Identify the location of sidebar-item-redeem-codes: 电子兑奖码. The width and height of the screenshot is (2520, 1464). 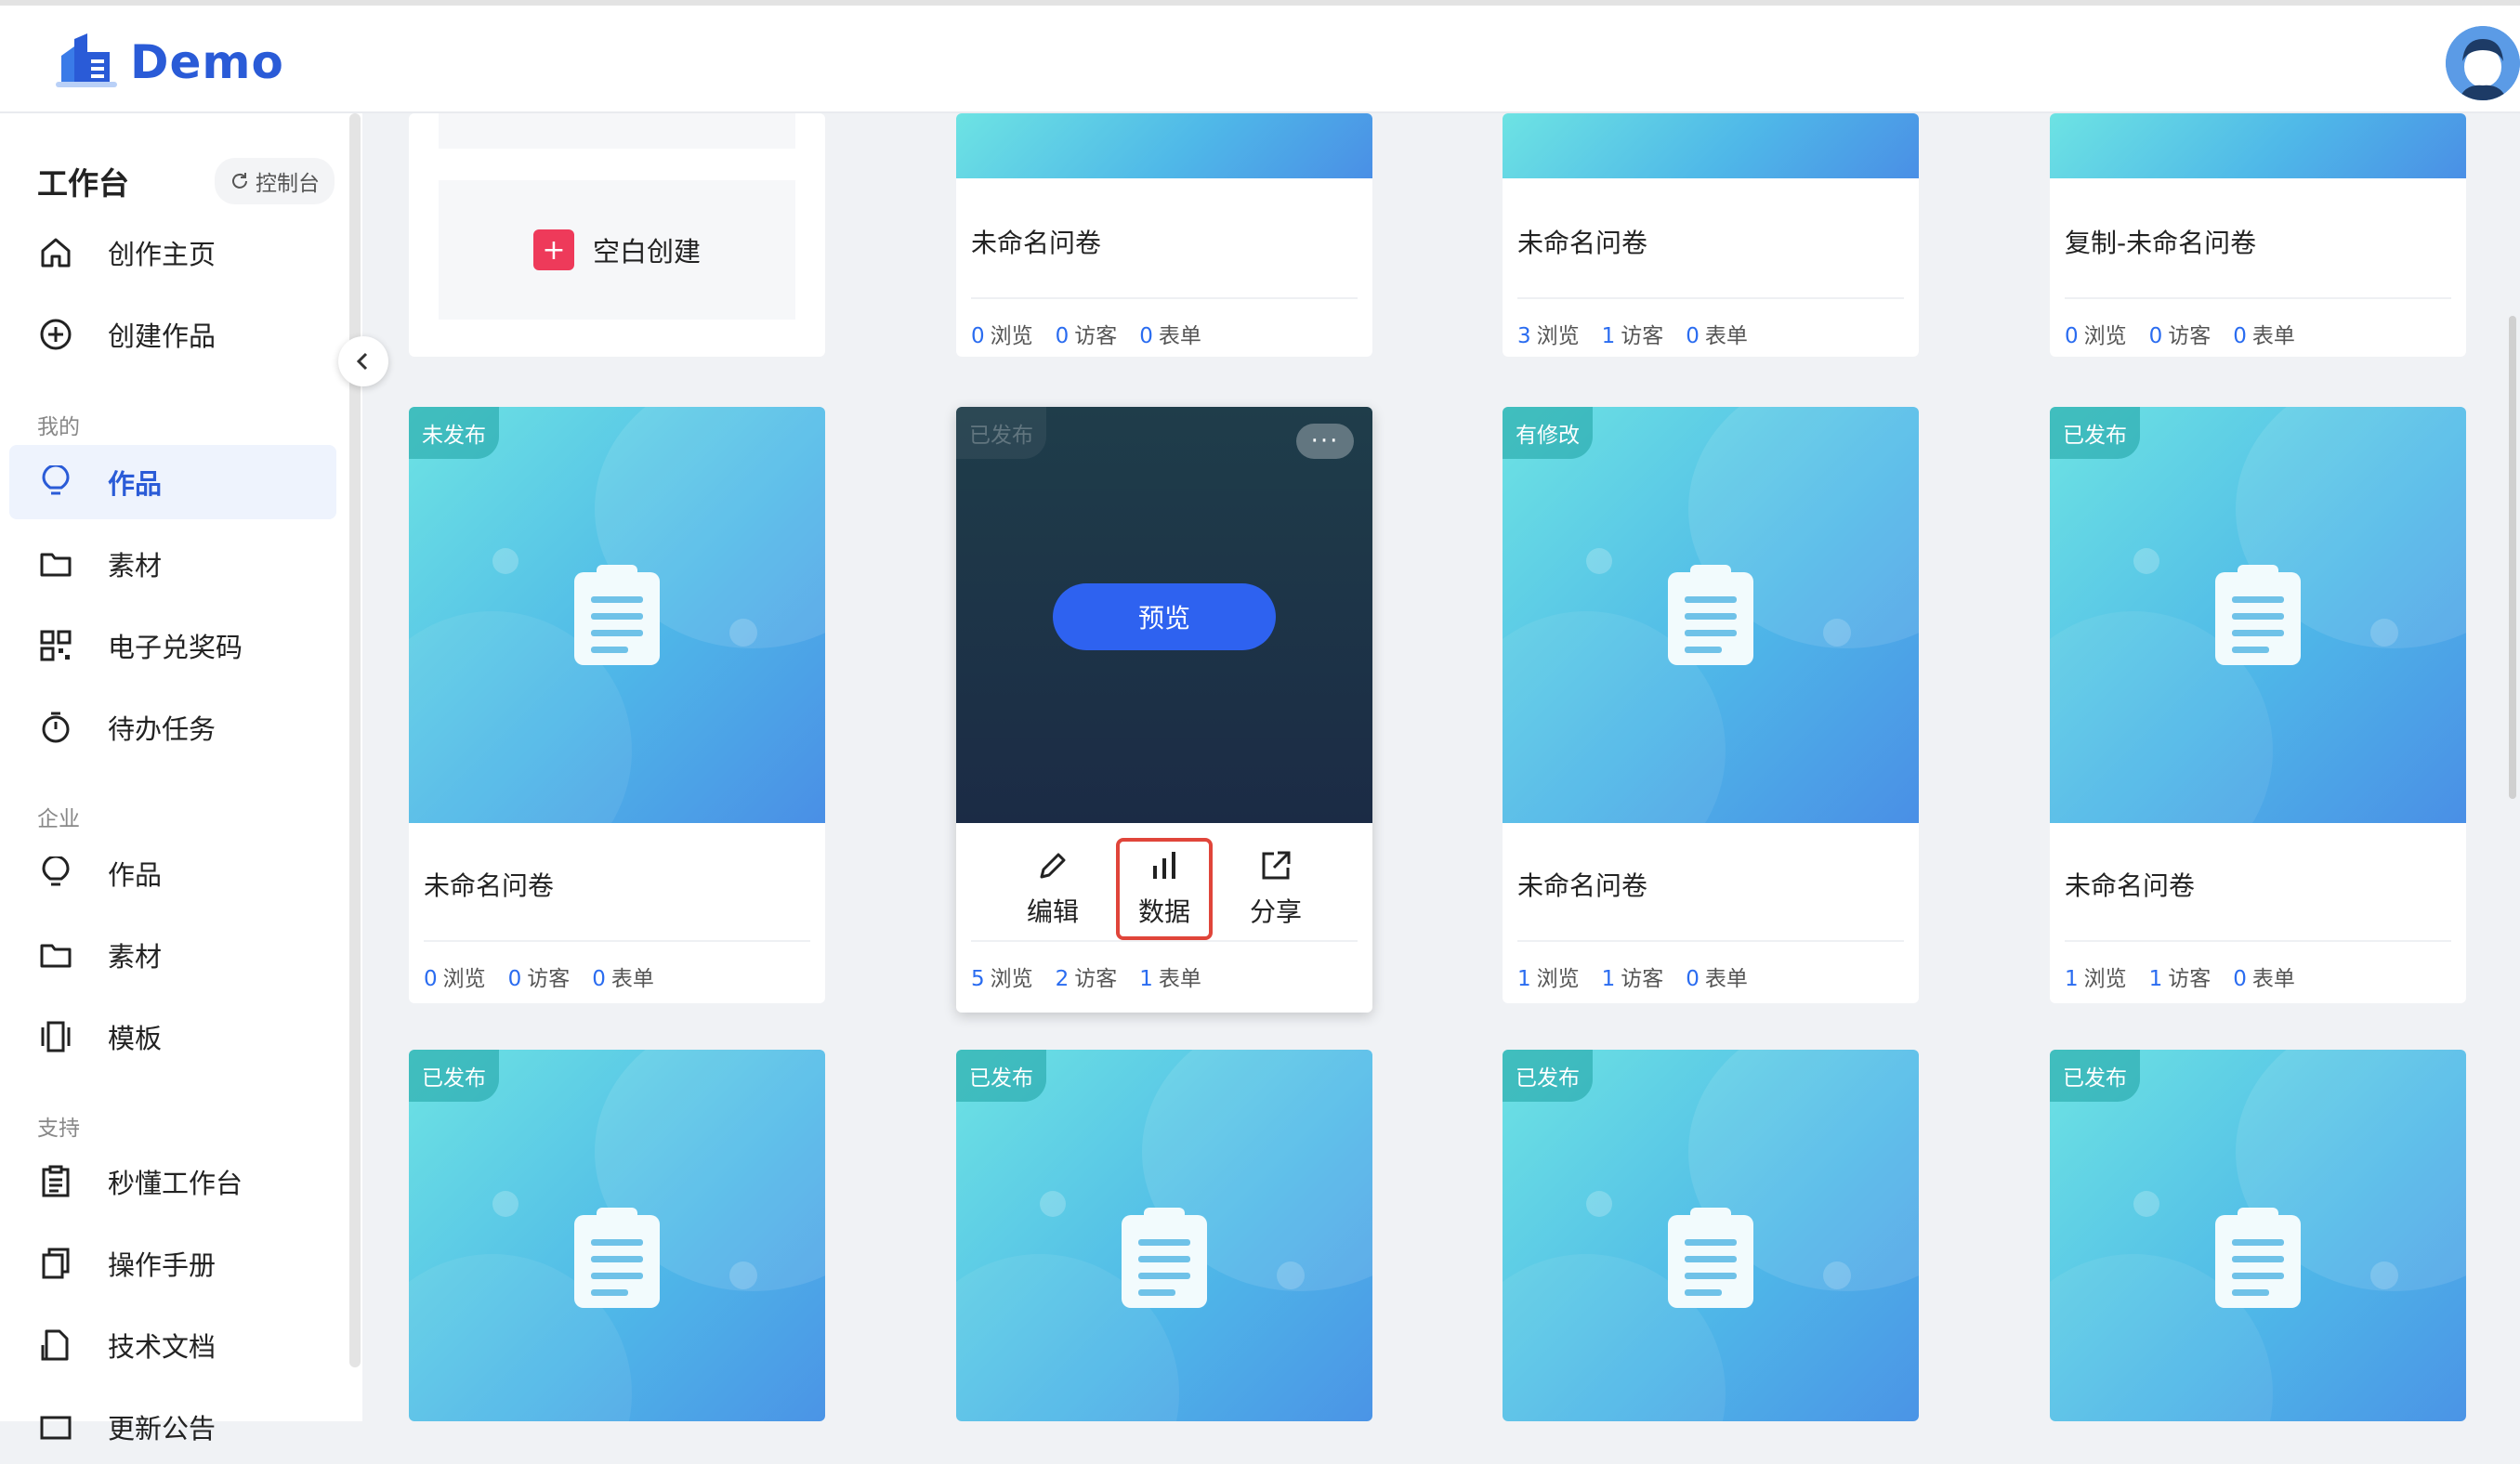
(172, 645).